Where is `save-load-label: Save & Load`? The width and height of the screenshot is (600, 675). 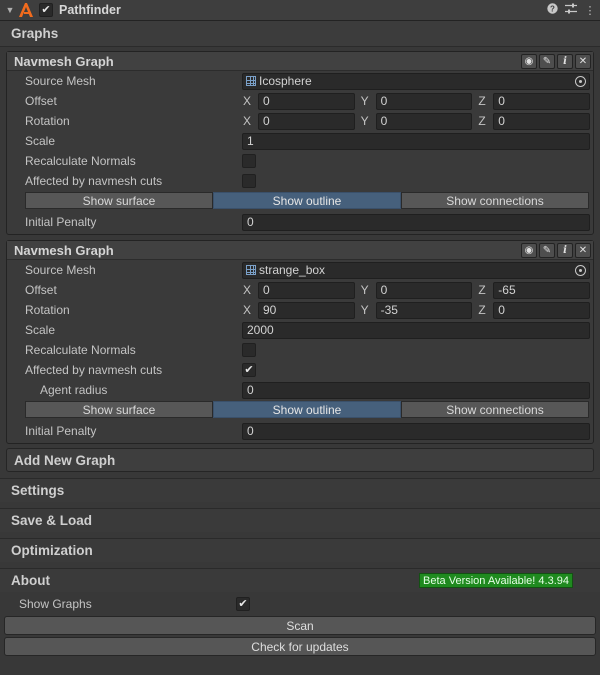
save-load-label: Save & Load is located at coordinates (52, 520).